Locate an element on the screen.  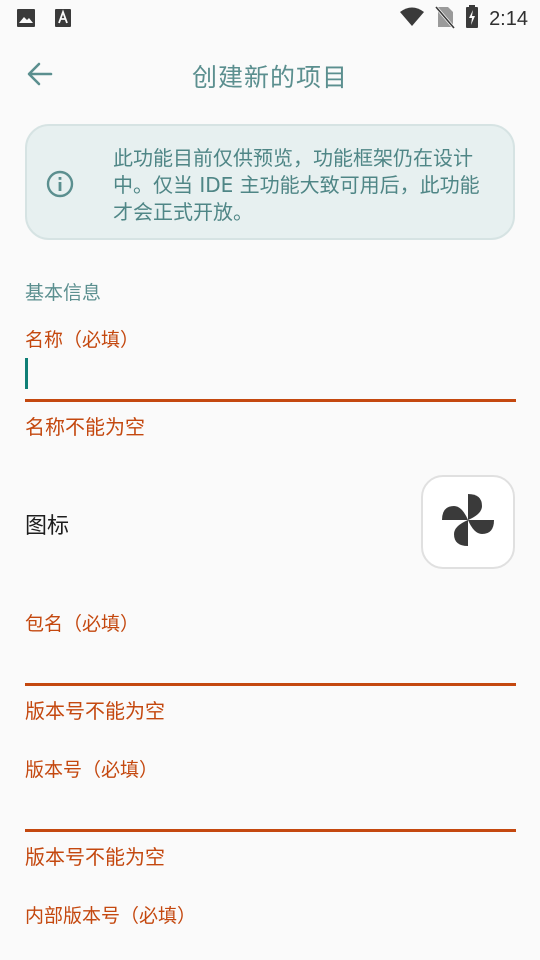
version-label: 版本号（必填） is located at coordinates (92, 770).